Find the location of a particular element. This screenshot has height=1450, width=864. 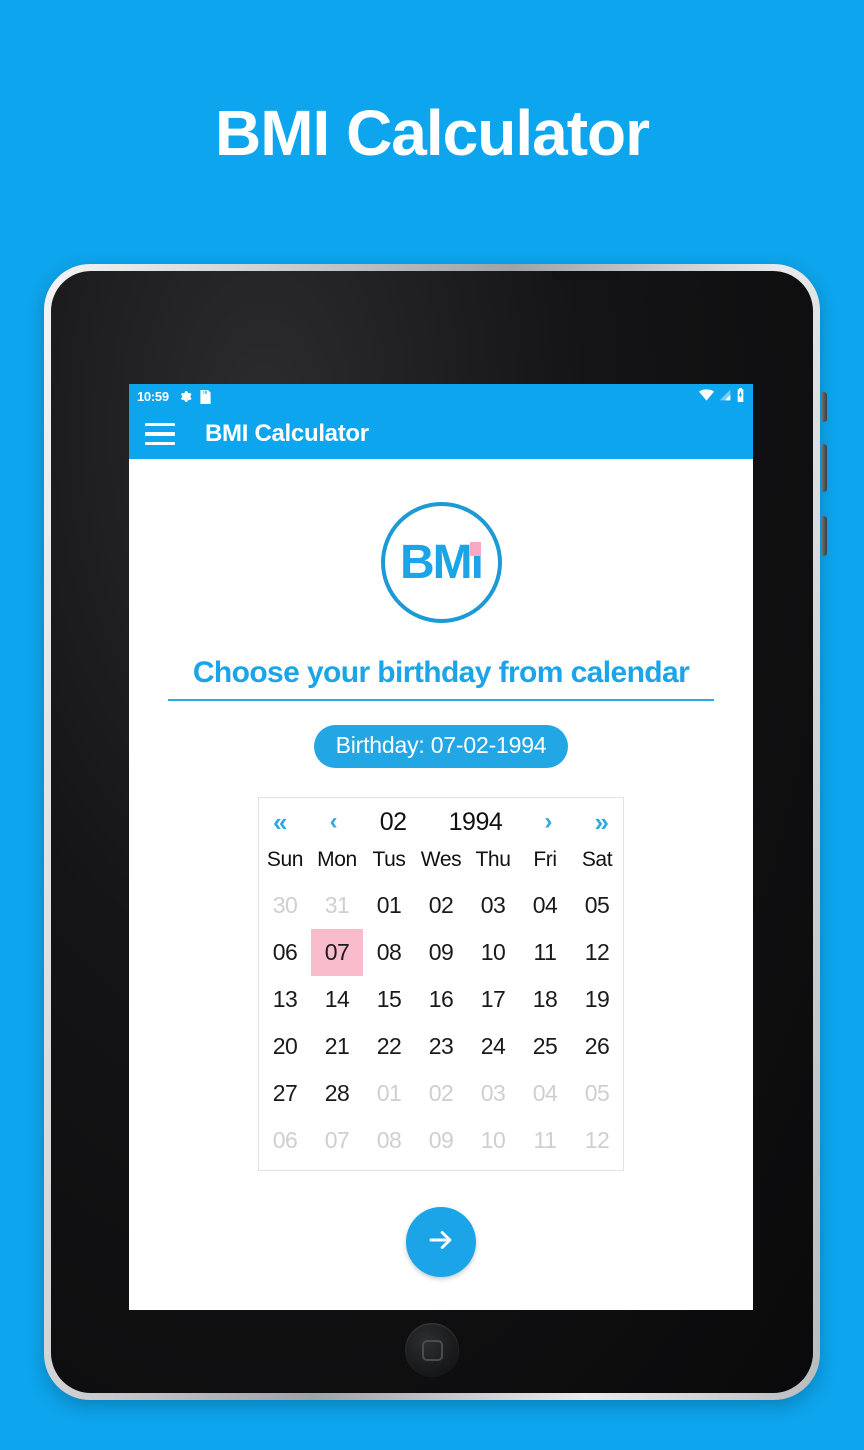

calendar-day: 14 is located at coordinates (337, 999).